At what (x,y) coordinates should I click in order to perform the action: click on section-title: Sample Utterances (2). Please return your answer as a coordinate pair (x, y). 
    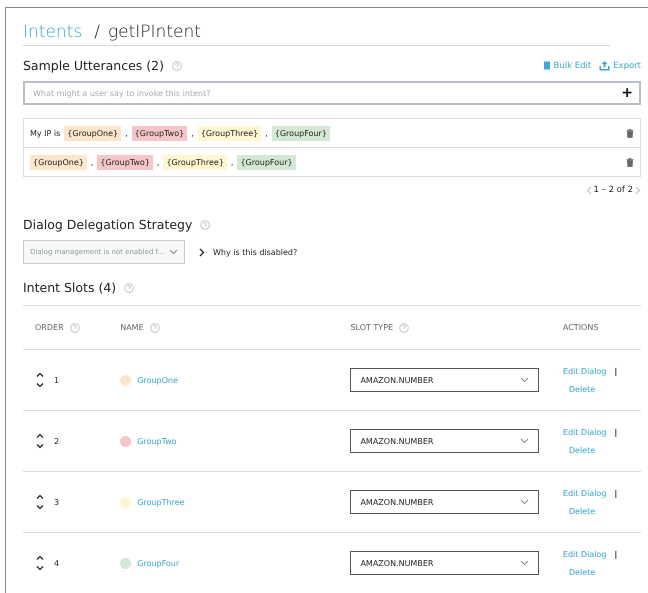
    Looking at the image, I should click on (93, 65).